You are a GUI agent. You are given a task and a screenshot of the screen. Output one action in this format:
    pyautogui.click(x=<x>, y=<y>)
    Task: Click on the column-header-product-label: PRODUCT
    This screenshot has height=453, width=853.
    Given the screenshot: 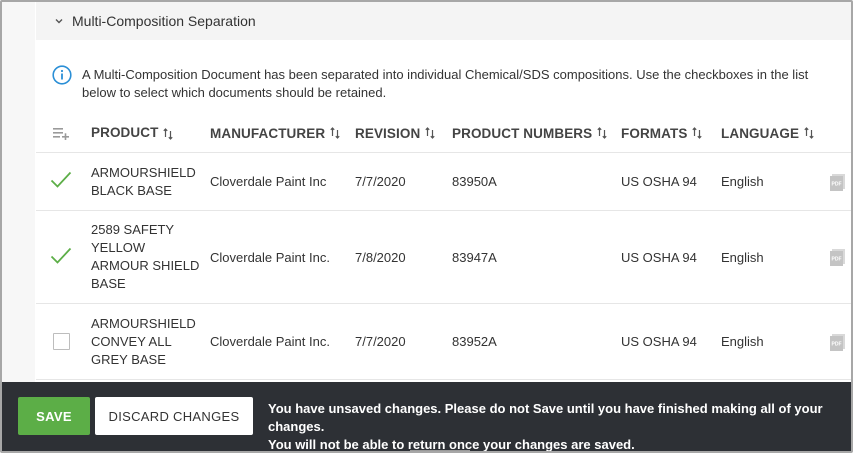 What is the action you would take?
    pyautogui.click(x=125, y=132)
    